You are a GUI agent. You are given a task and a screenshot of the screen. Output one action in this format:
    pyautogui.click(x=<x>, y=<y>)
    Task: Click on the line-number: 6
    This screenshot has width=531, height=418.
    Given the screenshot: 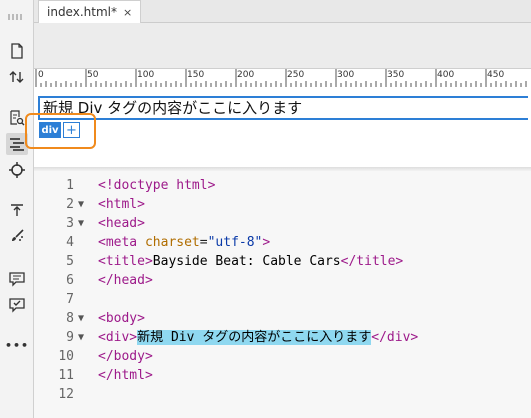 What is the action you would take?
    pyautogui.click(x=70, y=280)
    